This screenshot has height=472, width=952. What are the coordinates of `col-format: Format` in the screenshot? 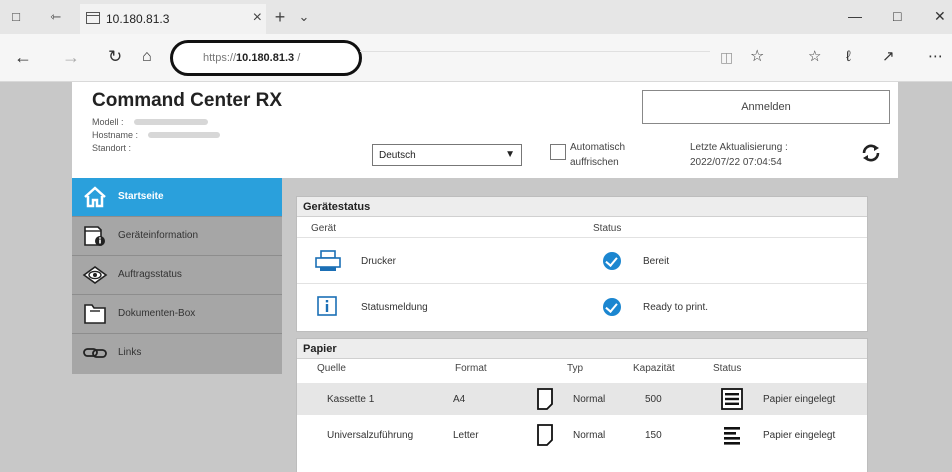 It's located at (471, 368).